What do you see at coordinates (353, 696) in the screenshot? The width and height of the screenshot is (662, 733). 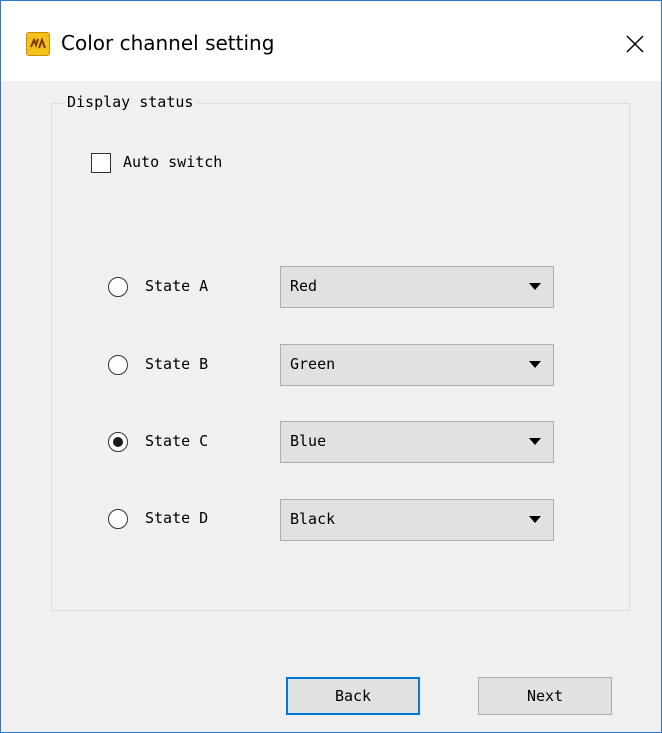 I see `back-button: Back` at bounding box center [353, 696].